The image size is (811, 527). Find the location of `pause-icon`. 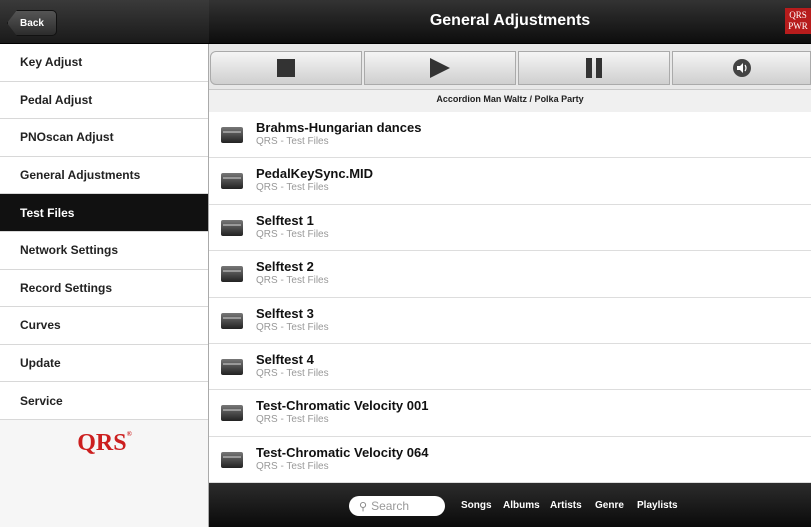

pause-icon is located at coordinates (594, 68).